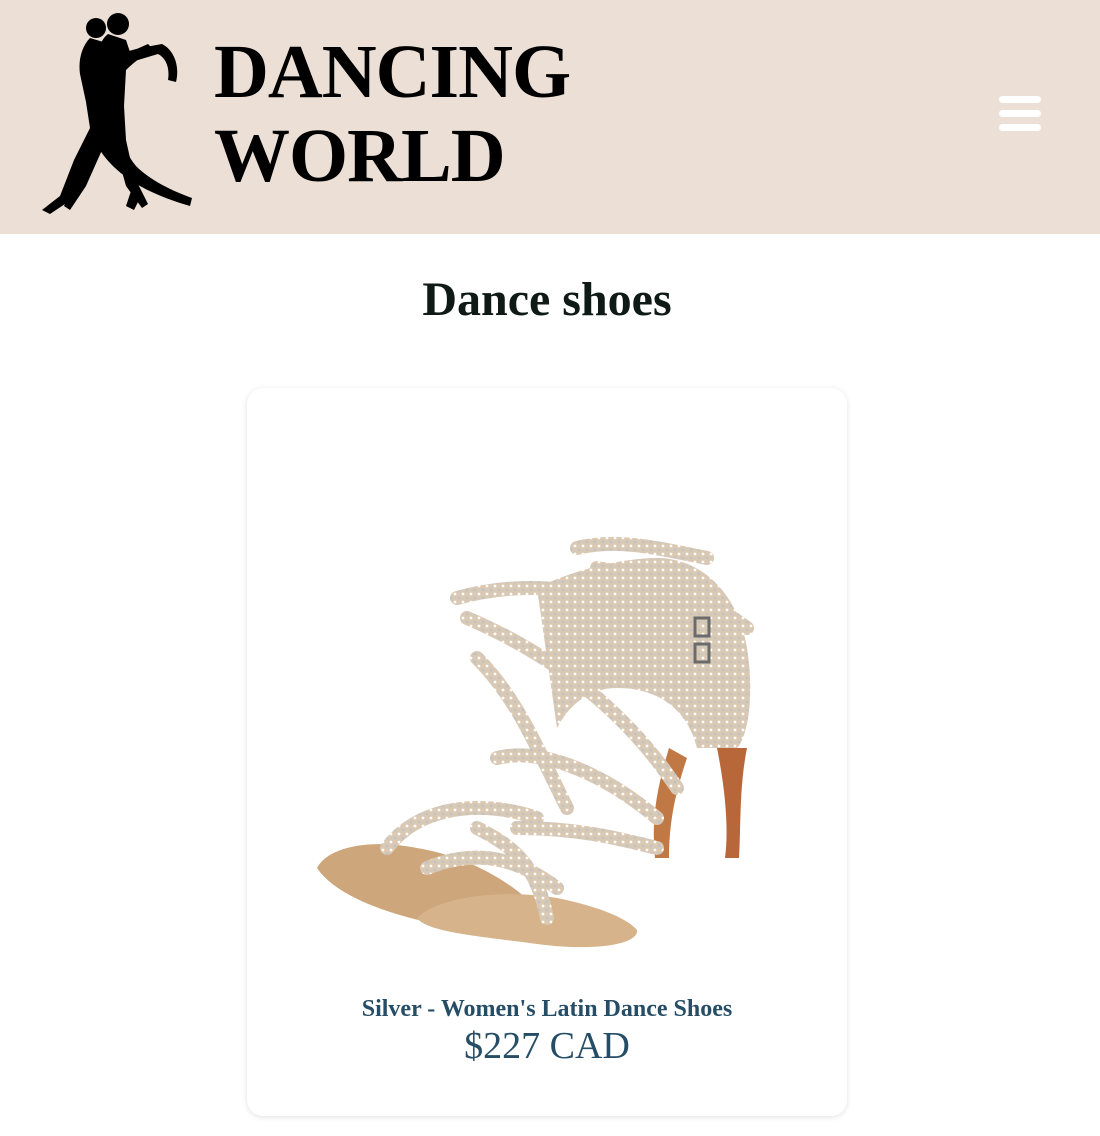  Describe the element at coordinates (547, 1046) in the screenshot. I see `product-price: $227 CAD` at that location.